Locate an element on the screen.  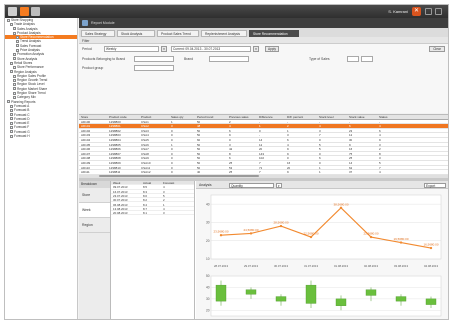
table-cell: AD111 is located at coordinates (85, 172).